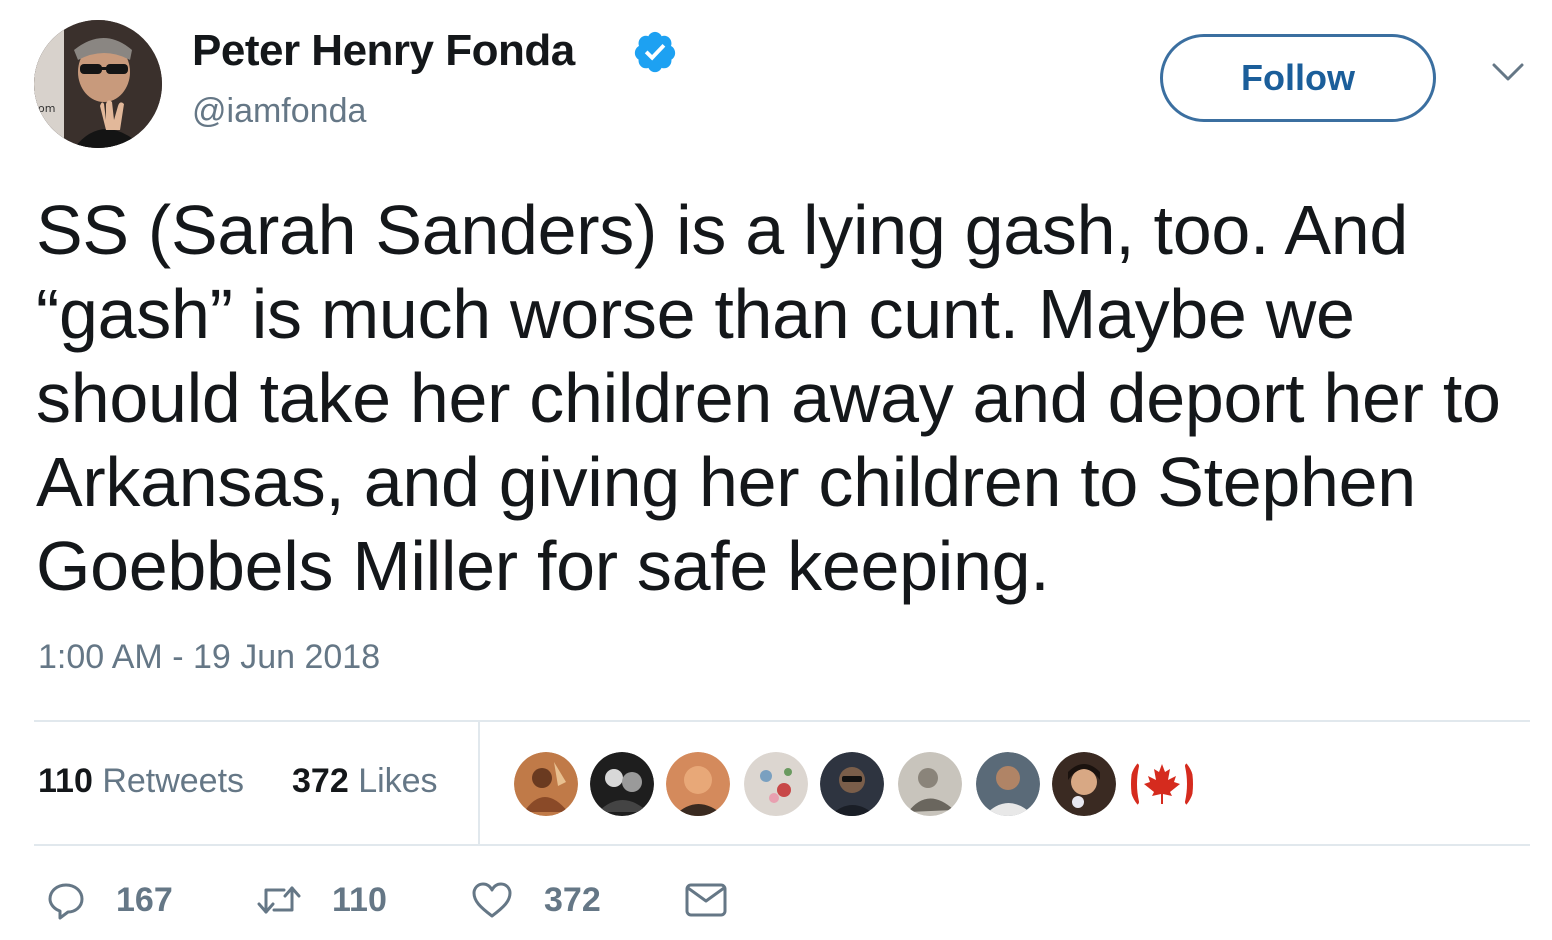 This screenshot has height=940, width=1552. Describe the element at coordinates (1298, 78) in the screenshot. I see `follow-button: Follow` at that location.